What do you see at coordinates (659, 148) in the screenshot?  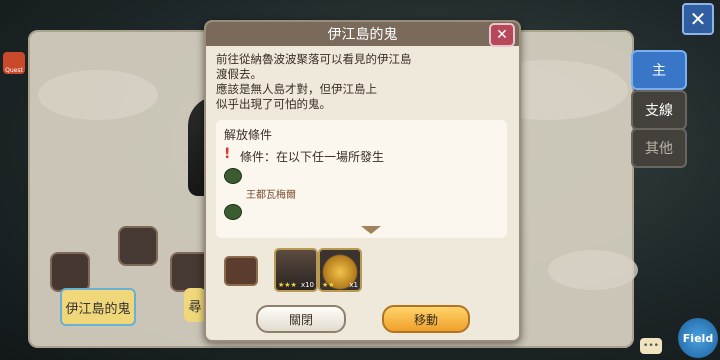 I see `tab-other: 其他` at bounding box center [659, 148].